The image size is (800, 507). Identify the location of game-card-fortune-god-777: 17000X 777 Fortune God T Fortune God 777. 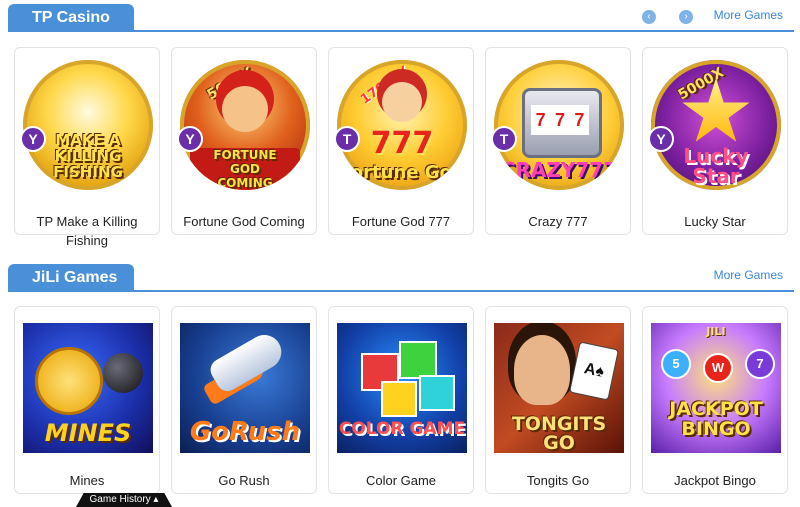
(401, 141).